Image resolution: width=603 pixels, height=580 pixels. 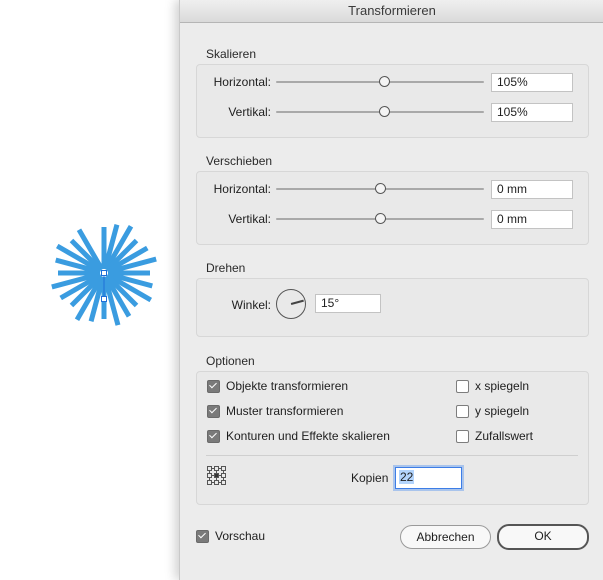 I want to click on copies-label: Kopien, so click(x=370, y=478).